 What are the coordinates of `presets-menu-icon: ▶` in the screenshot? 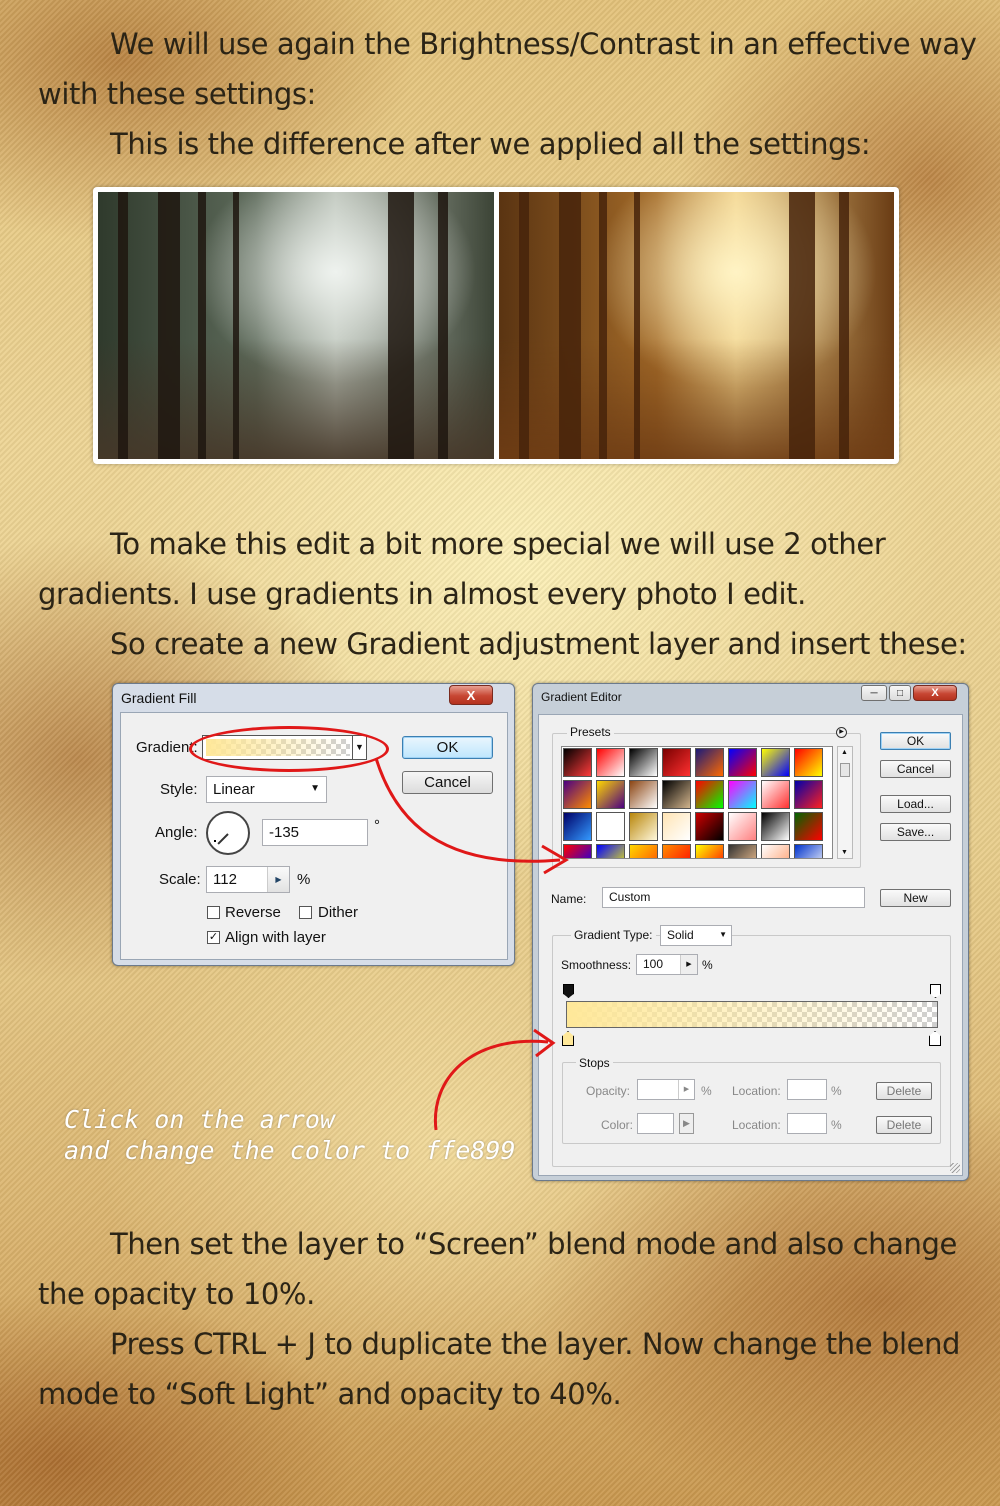 It's located at (841, 732).